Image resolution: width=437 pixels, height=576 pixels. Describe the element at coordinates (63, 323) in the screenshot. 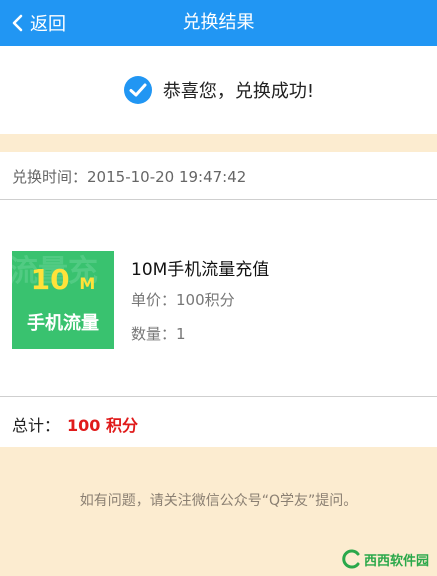

I see `thumbnail-label: 手机流量` at that location.